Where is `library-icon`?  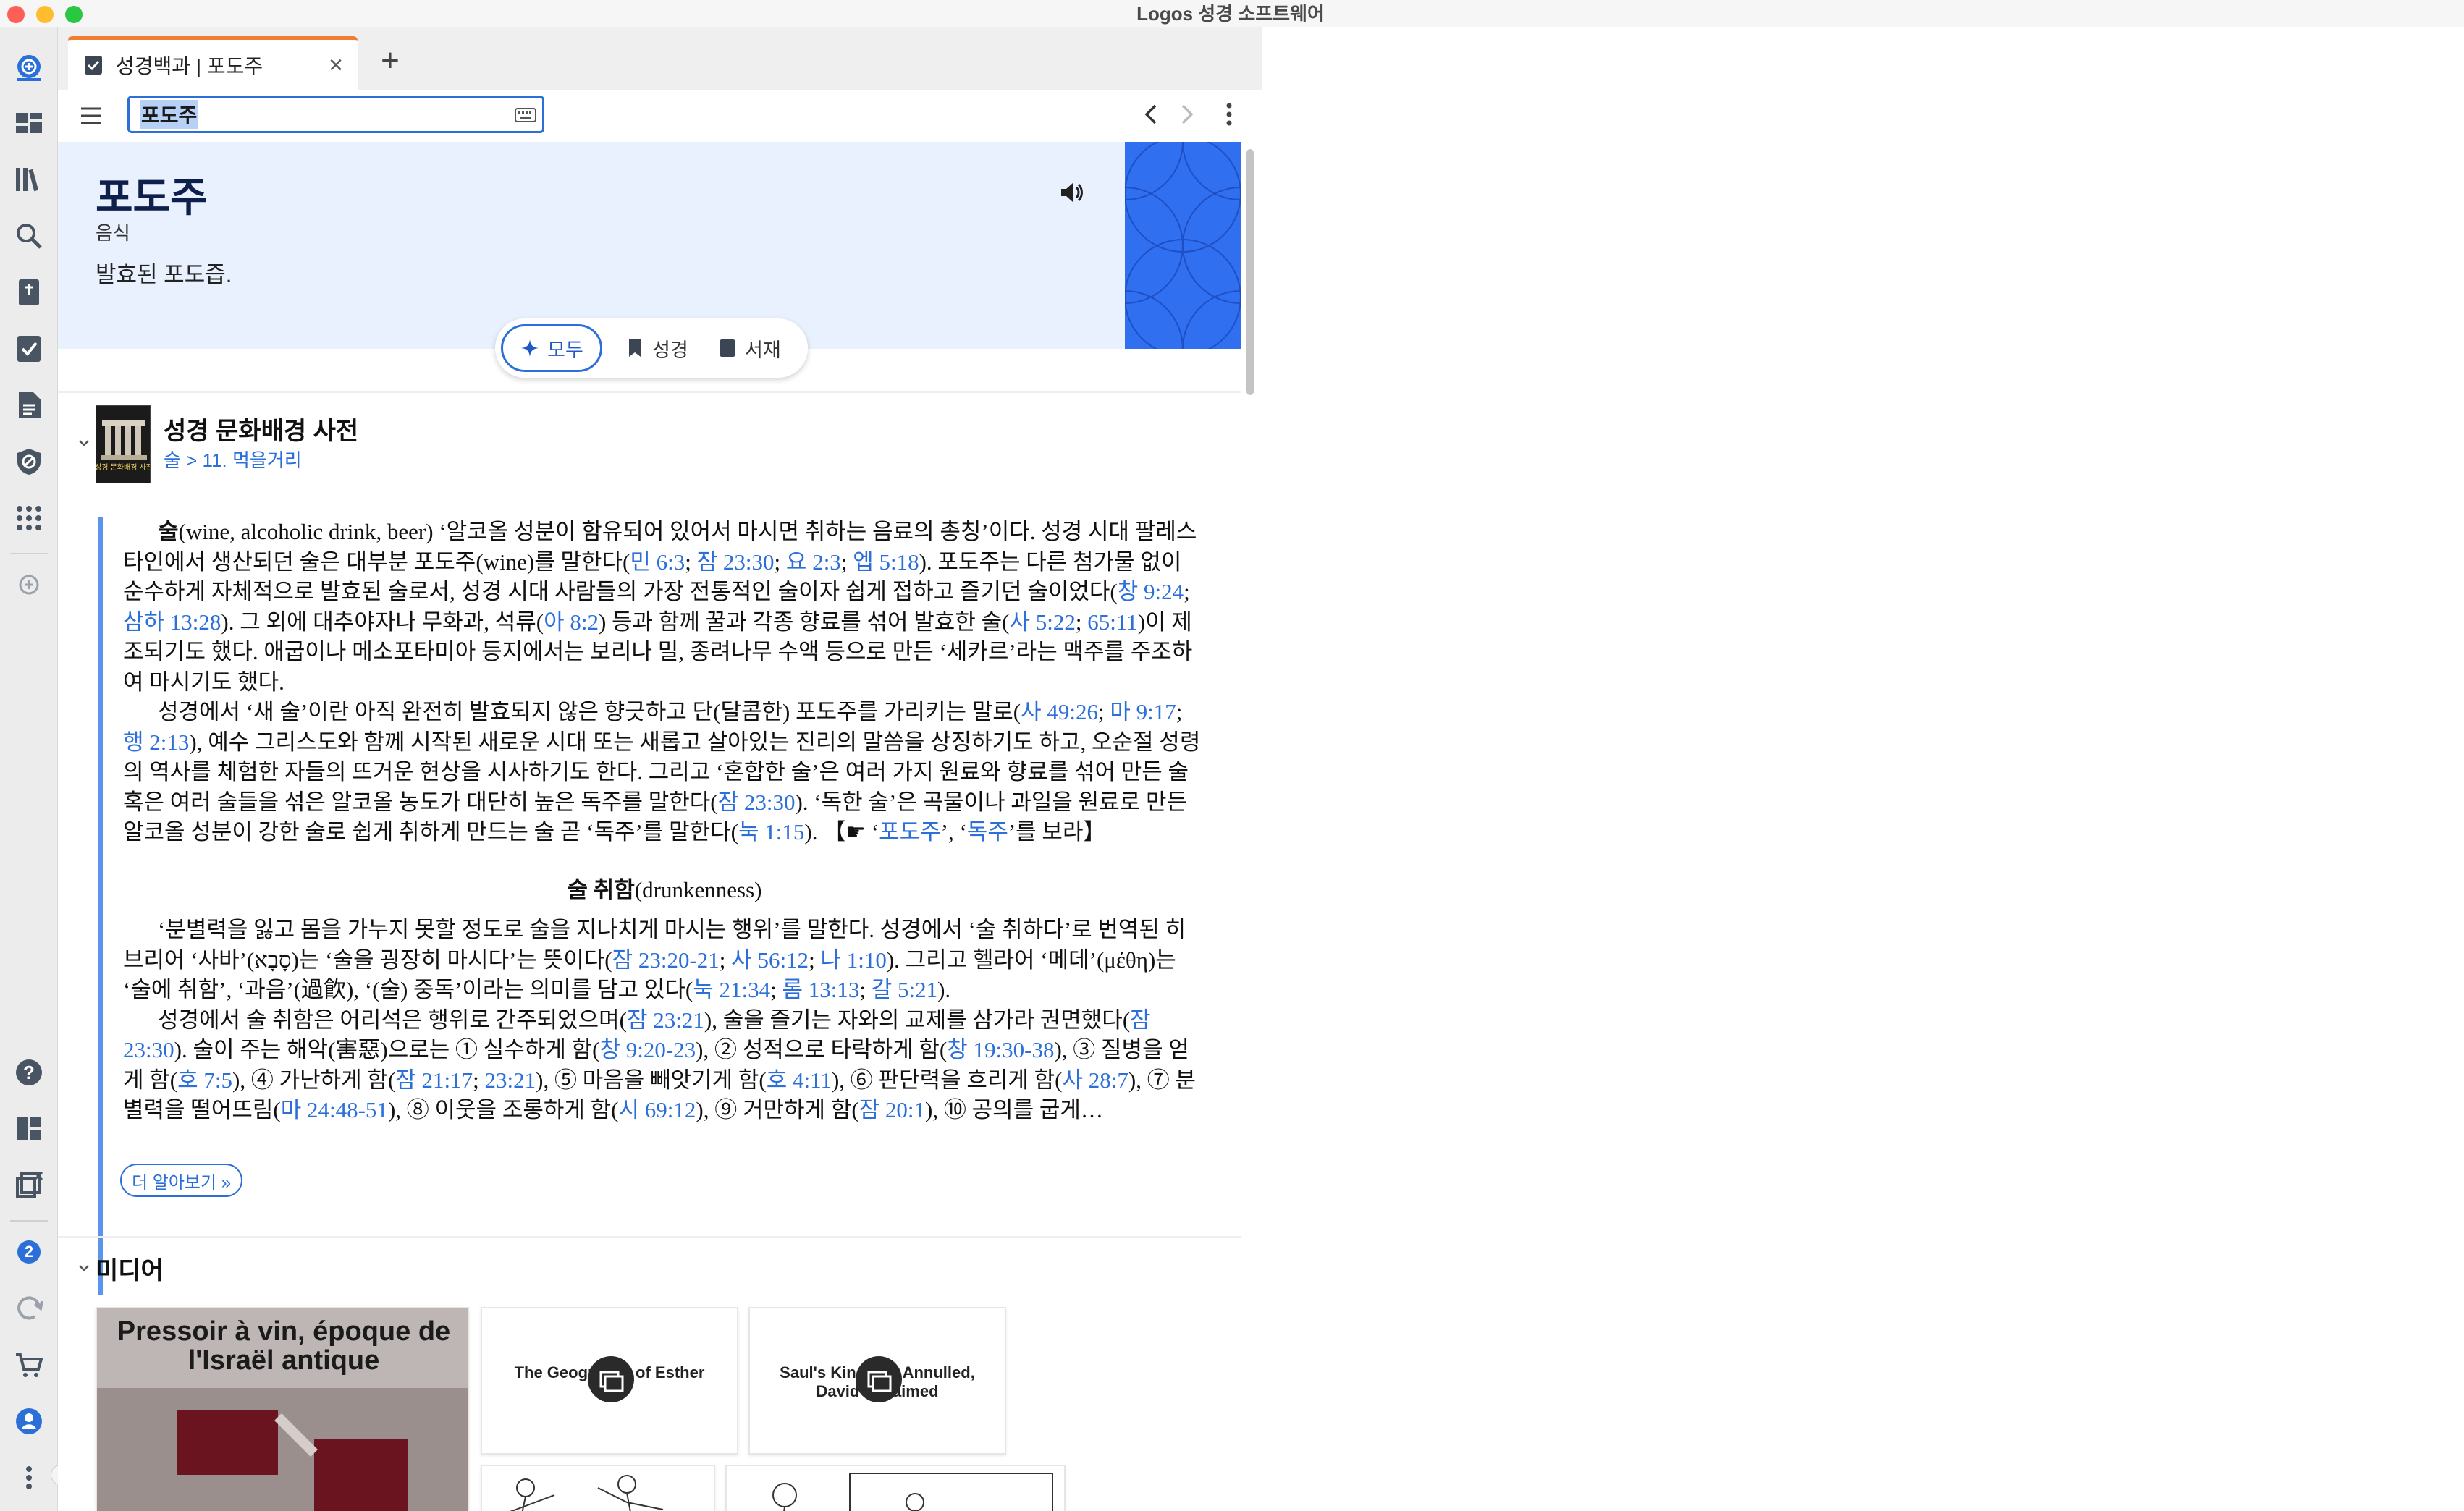
library-icon is located at coordinates (27, 180).